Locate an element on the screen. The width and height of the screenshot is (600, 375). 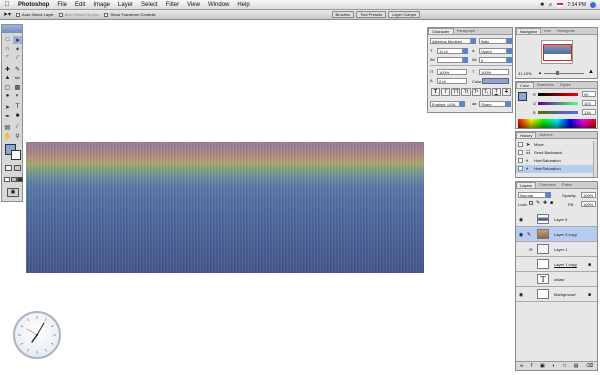
menu-app: Photoshop is located at coordinates (33, 5).